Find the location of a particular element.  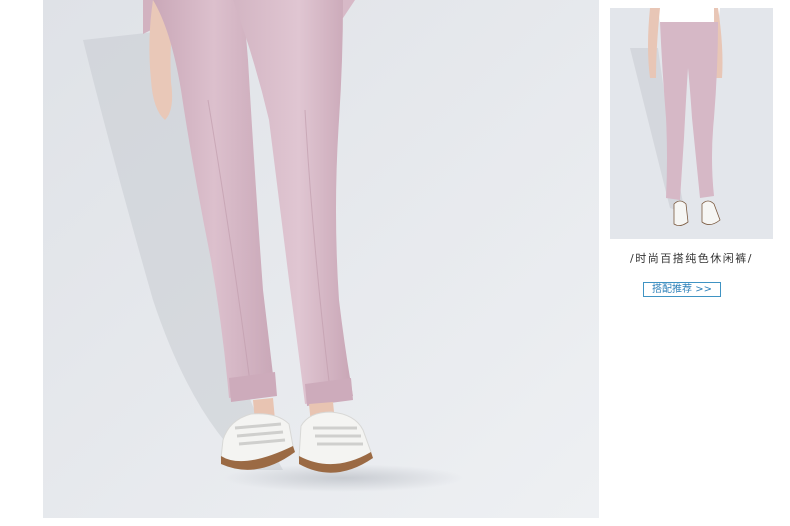

thumbnail-image is located at coordinates (691, 123).